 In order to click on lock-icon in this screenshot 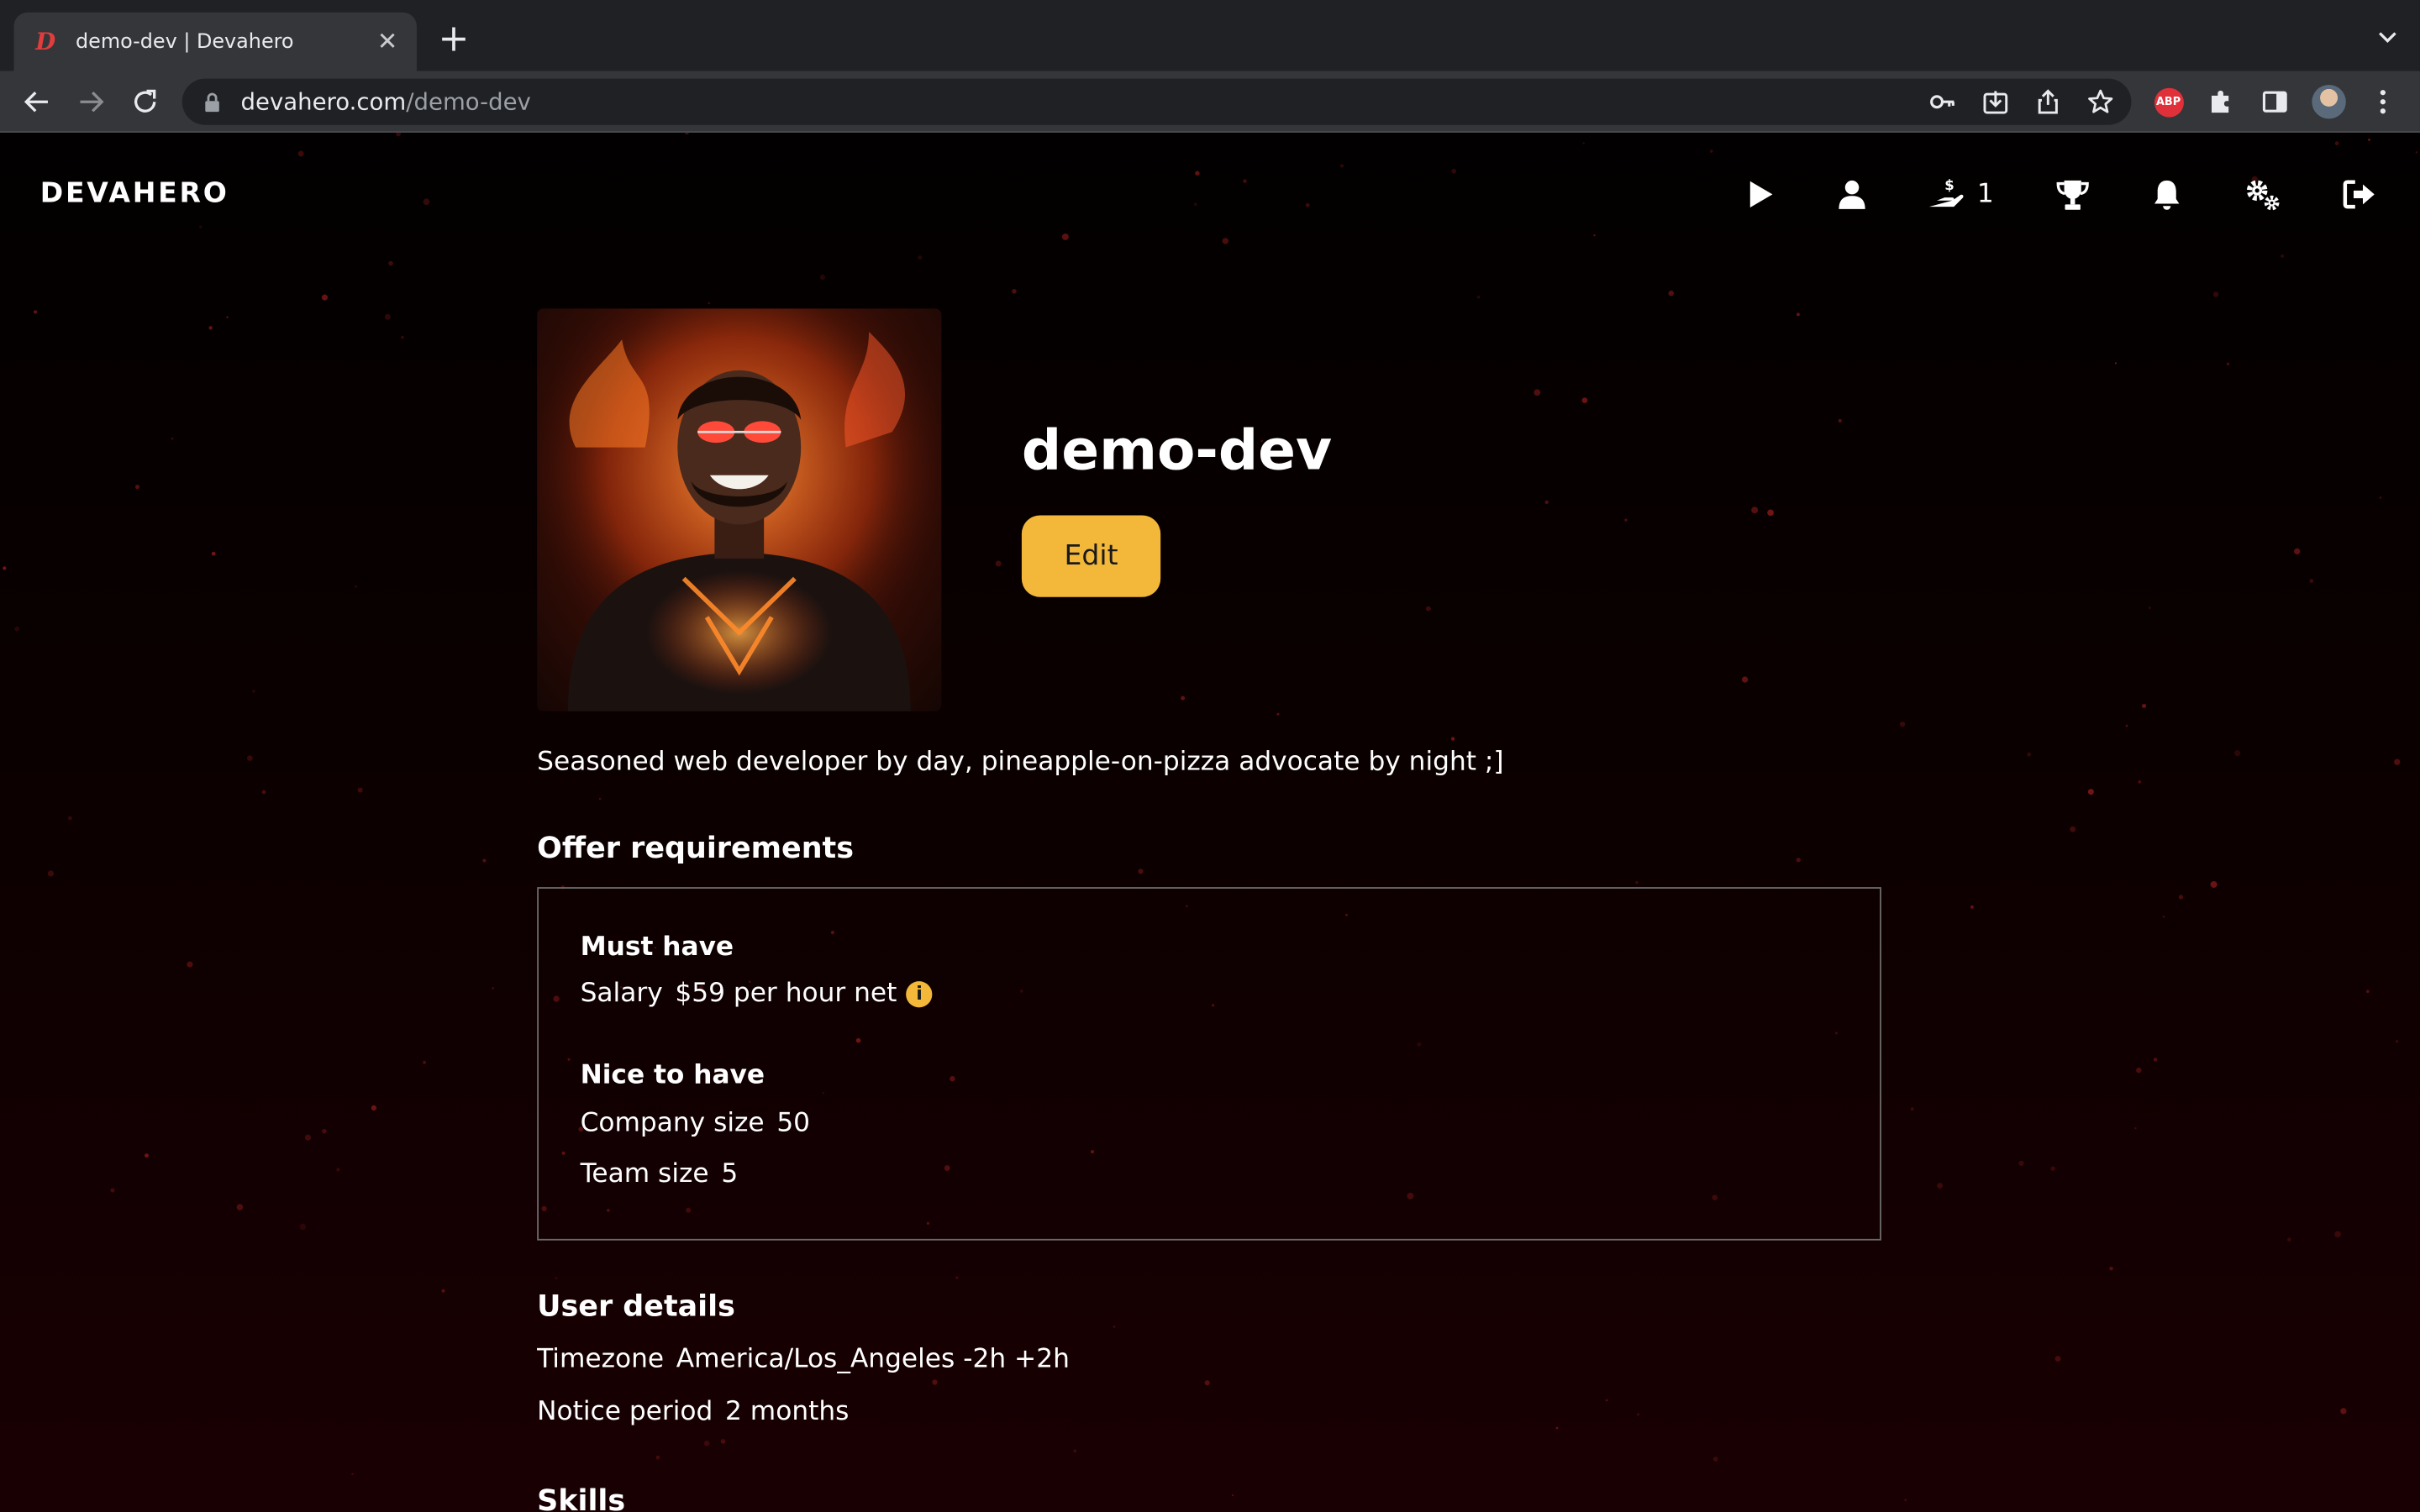, I will do `click(212, 102)`.